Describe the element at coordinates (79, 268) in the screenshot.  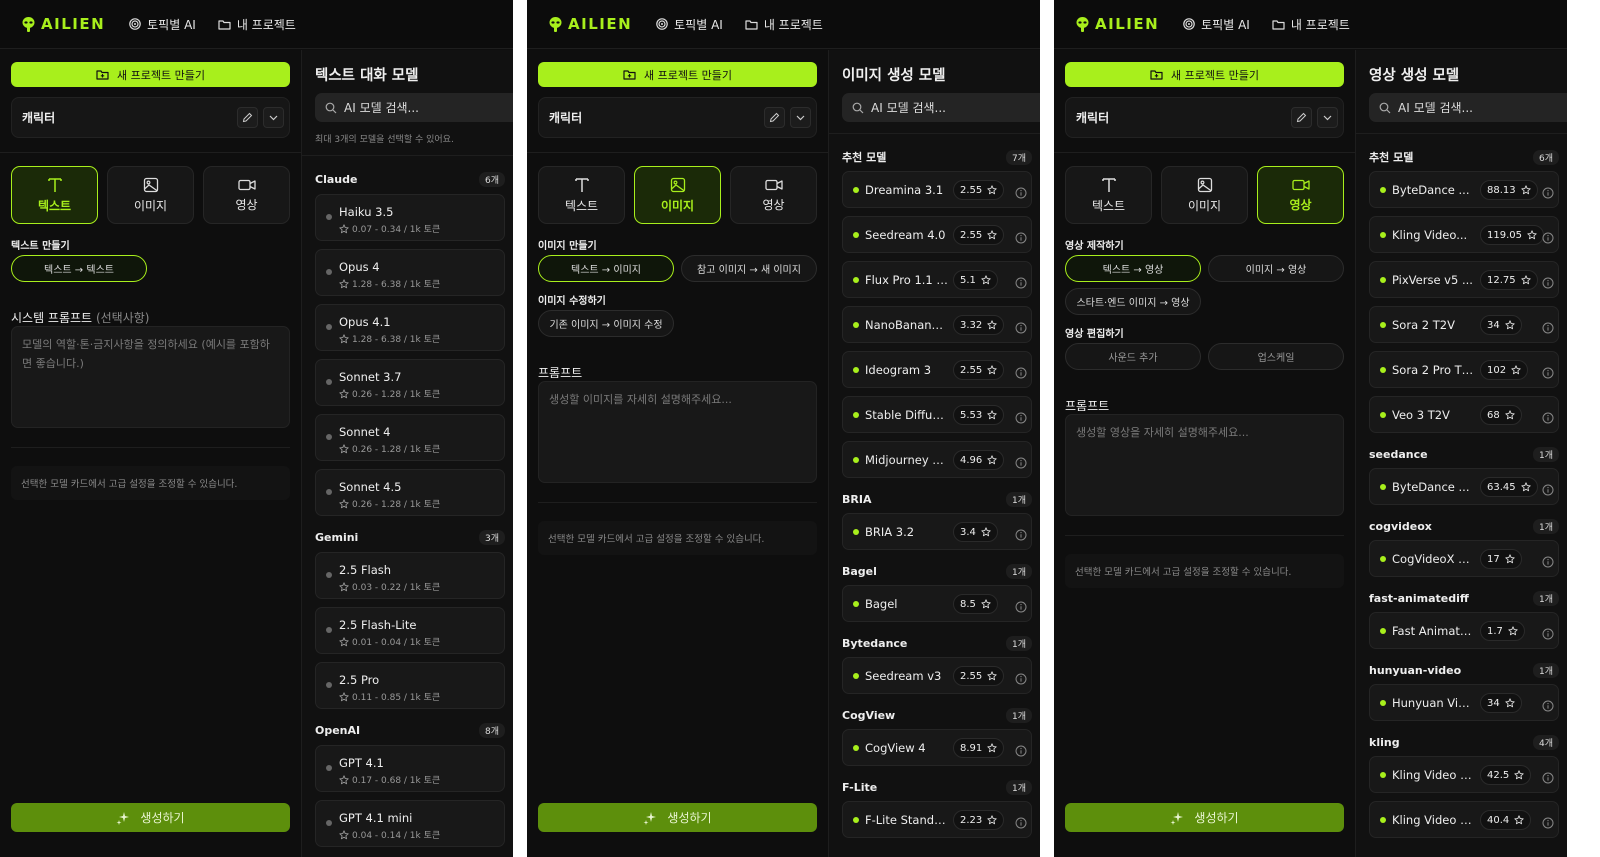
I see `option-text-to-text: 텍스트 → 텍스트` at that location.